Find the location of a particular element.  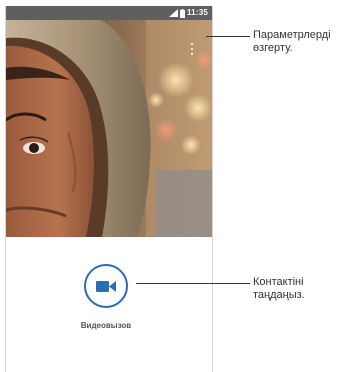

video-call-label: Видеовызов is located at coordinates (106, 325).